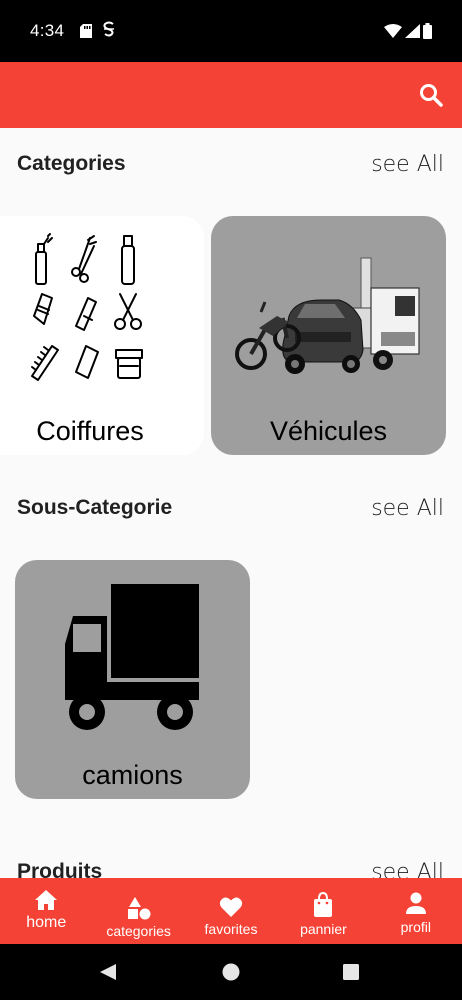 The image size is (462, 1000). Describe the element at coordinates (393, 33) in the screenshot. I see `wifi-icon` at that location.